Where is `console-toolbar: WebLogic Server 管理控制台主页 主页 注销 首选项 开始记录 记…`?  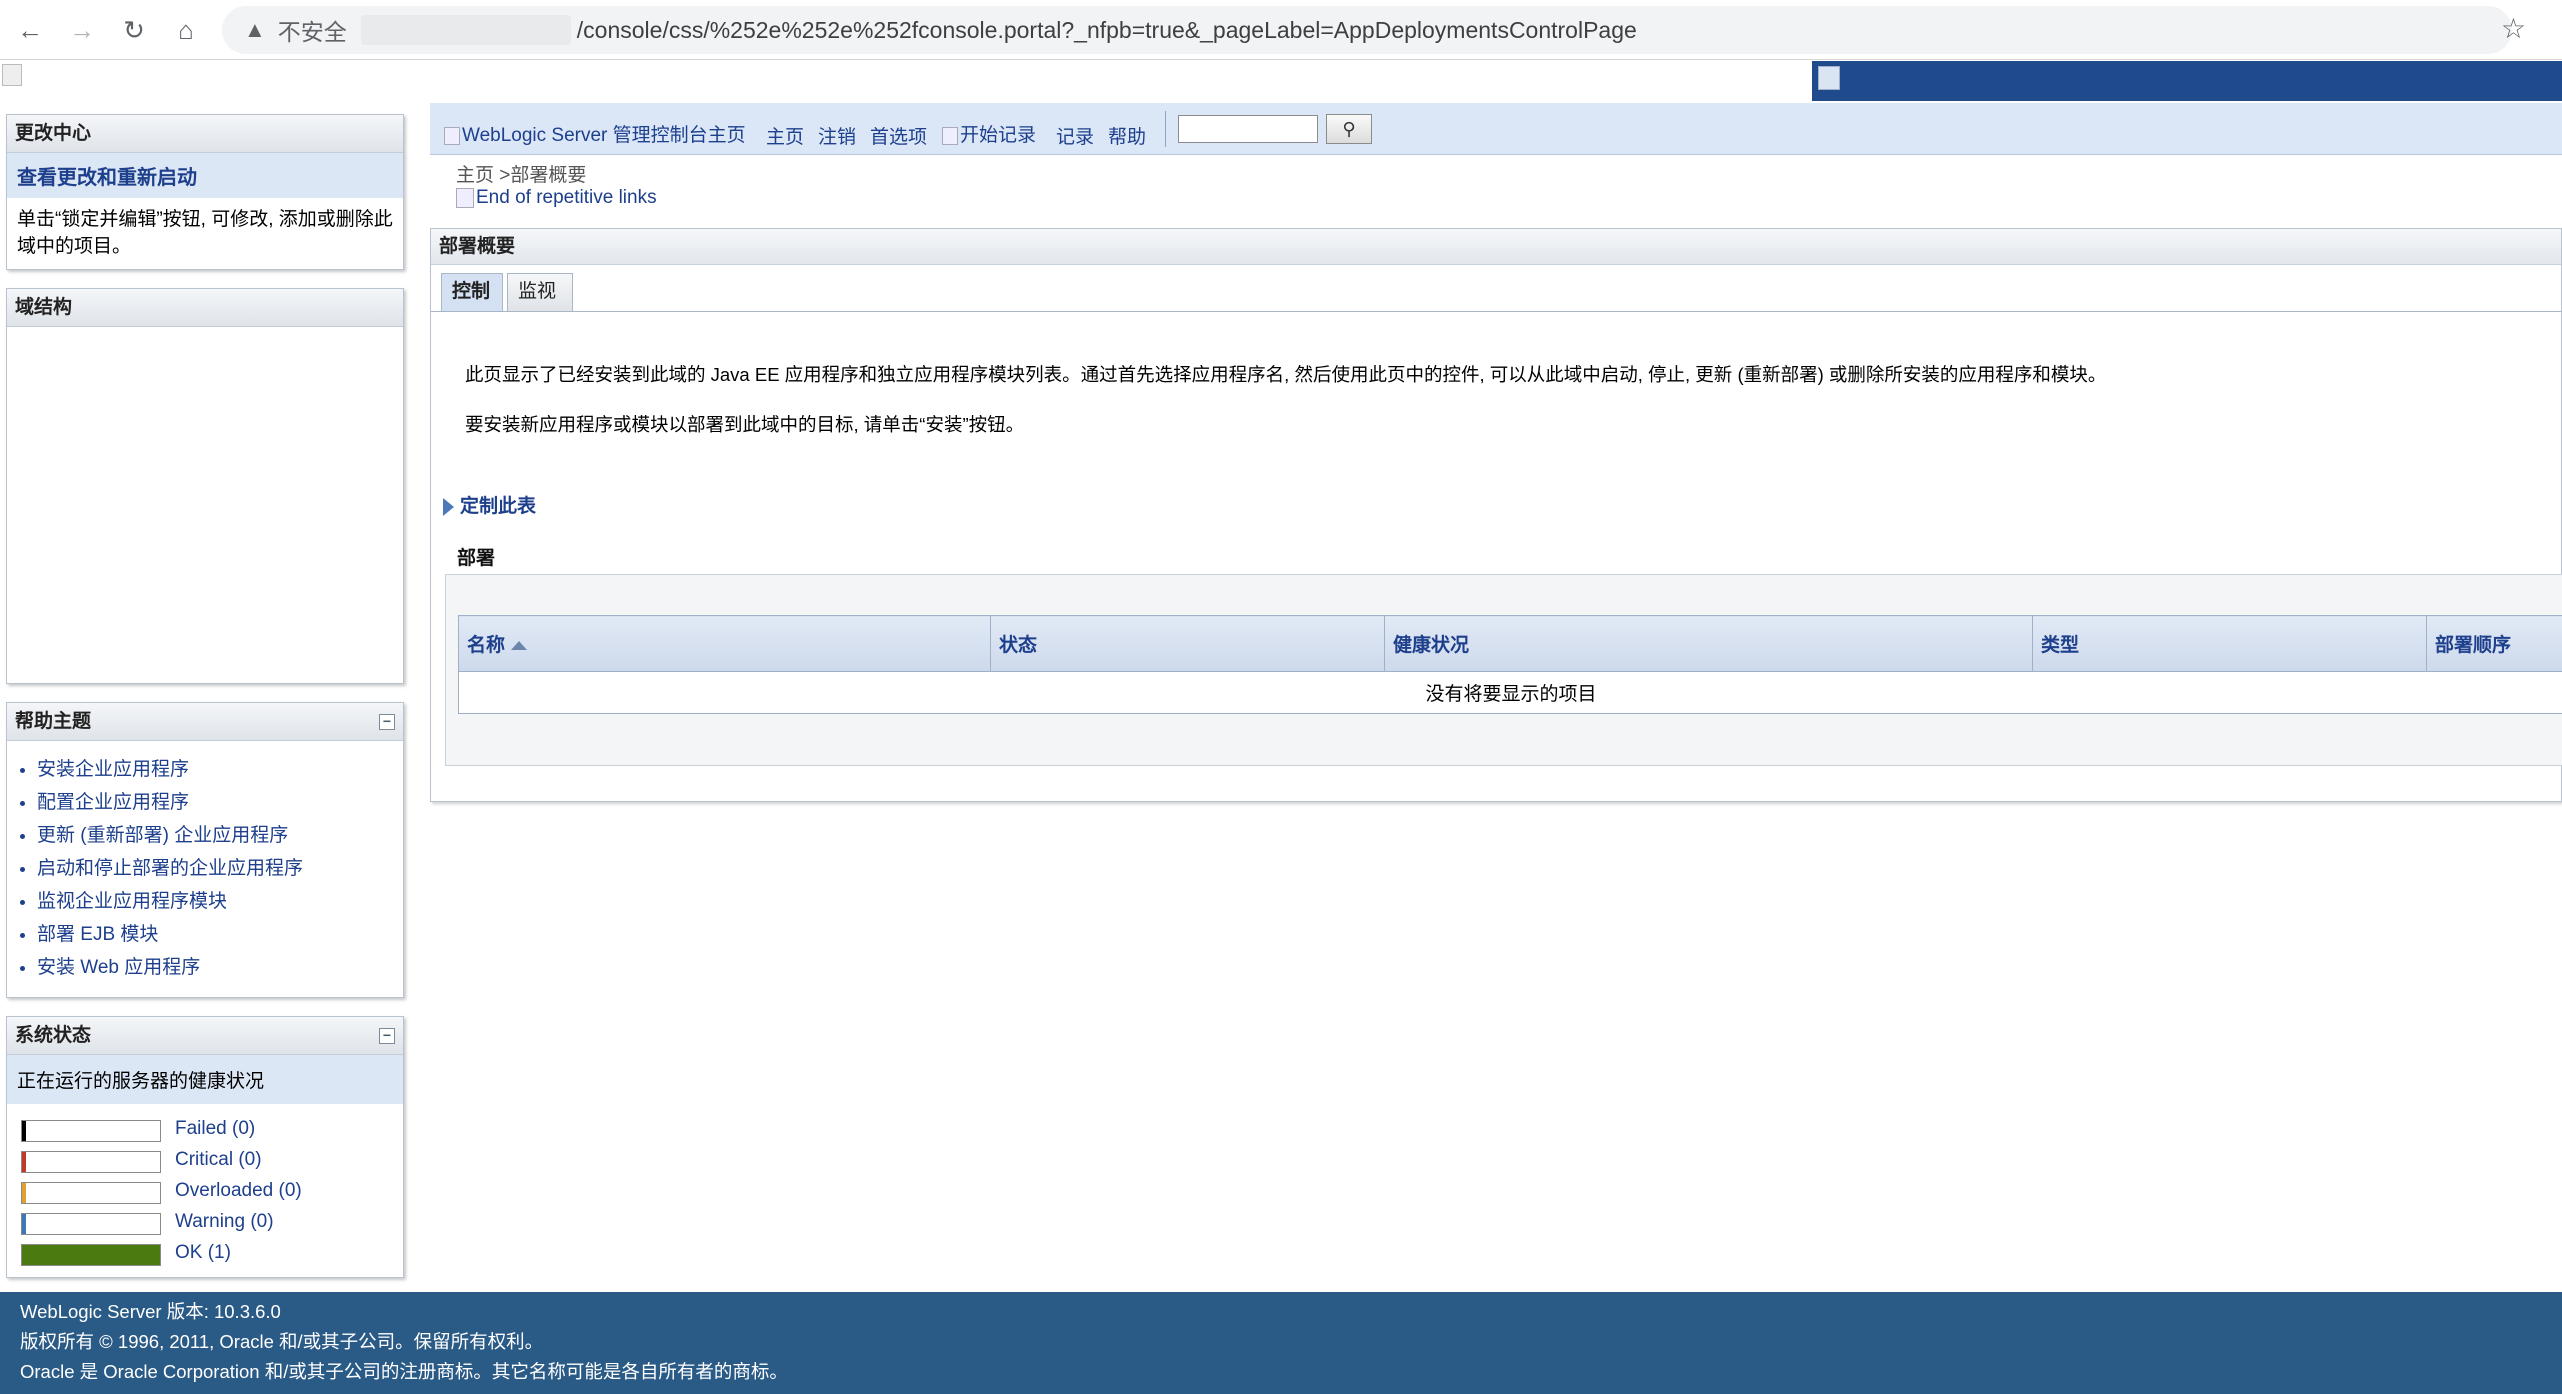
console-toolbar: WebLogic Server 管理控制台主页 主页 注销 首选项 开始记录 记… is located at coordinates (1496, 129).